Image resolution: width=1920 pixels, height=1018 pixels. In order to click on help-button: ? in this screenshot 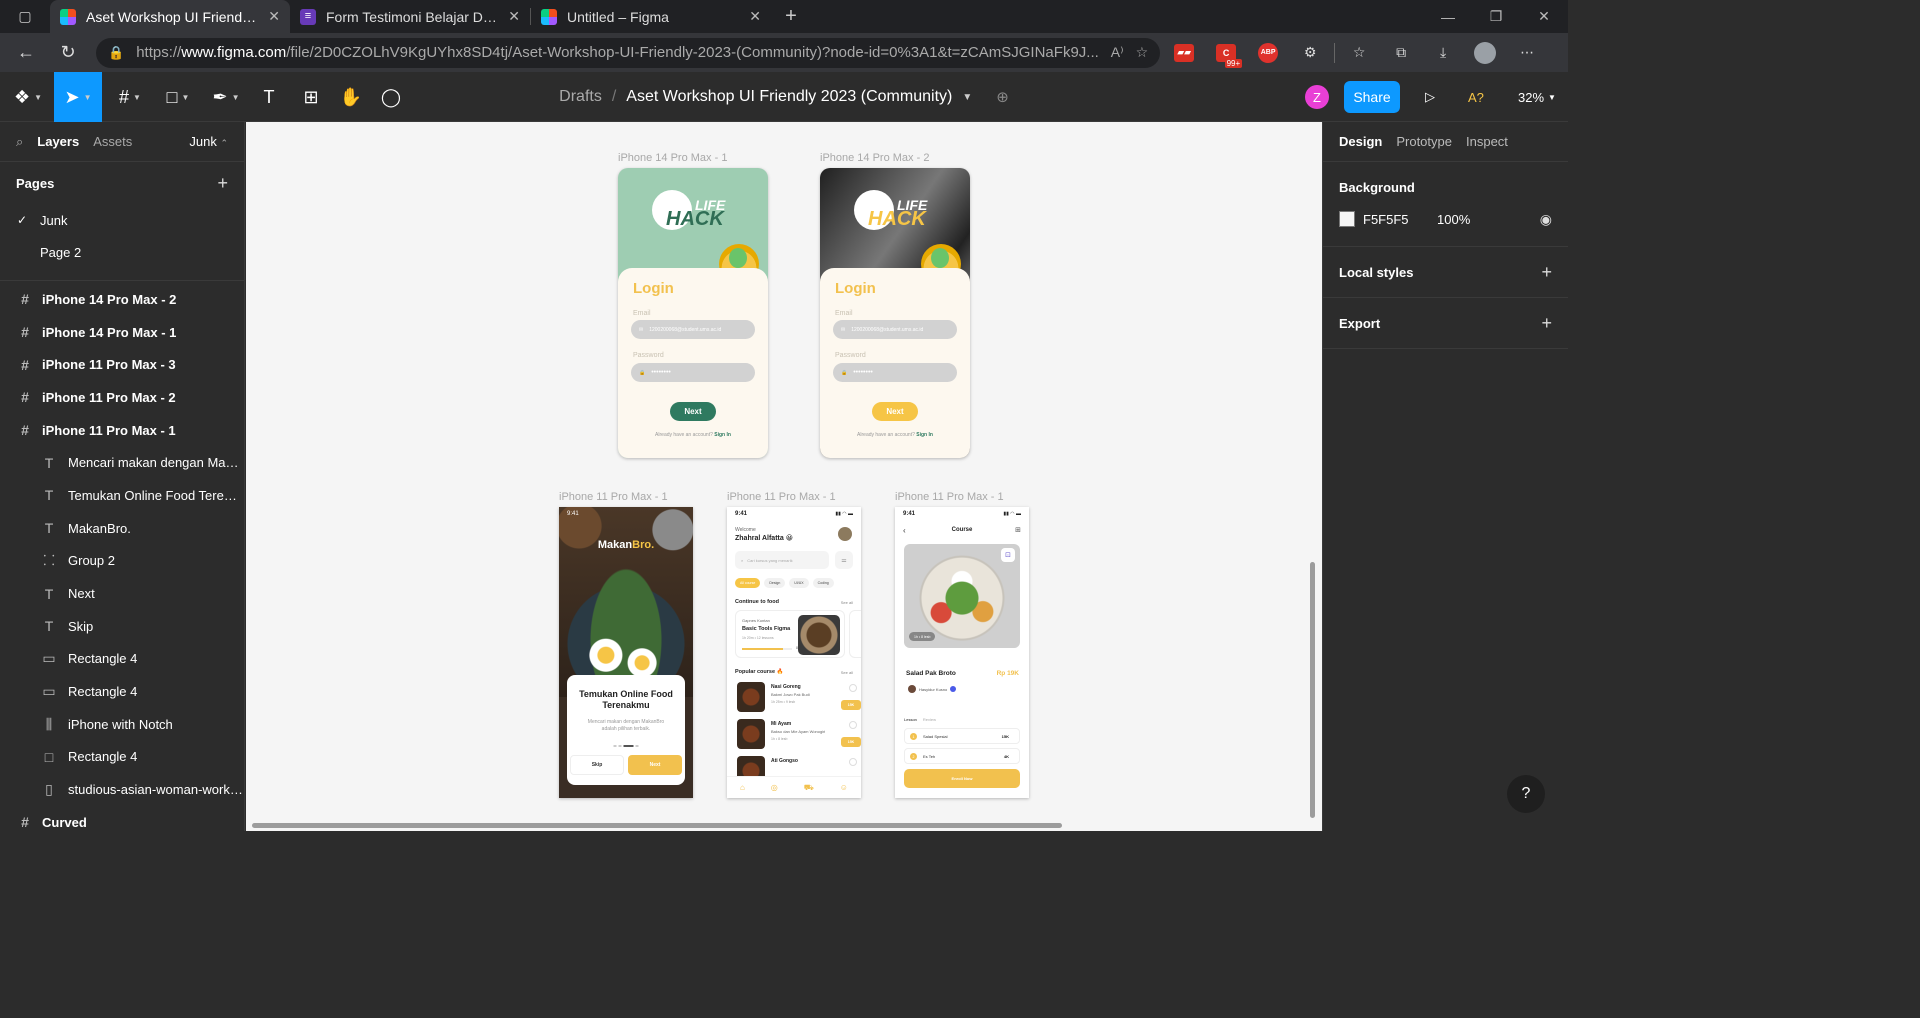, I will do `click(1526, 794)`.